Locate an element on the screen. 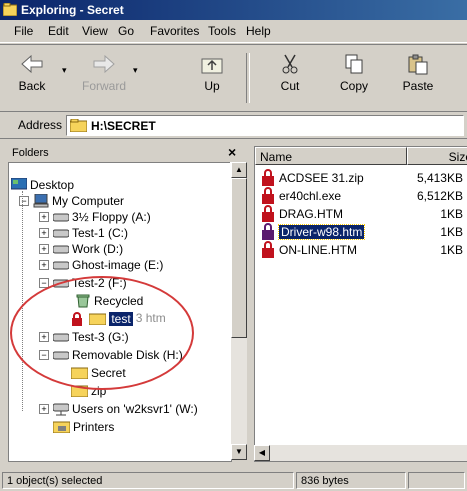 This screenshot has height=491, width=467. folder-icon is located at coordinates (78, 125).